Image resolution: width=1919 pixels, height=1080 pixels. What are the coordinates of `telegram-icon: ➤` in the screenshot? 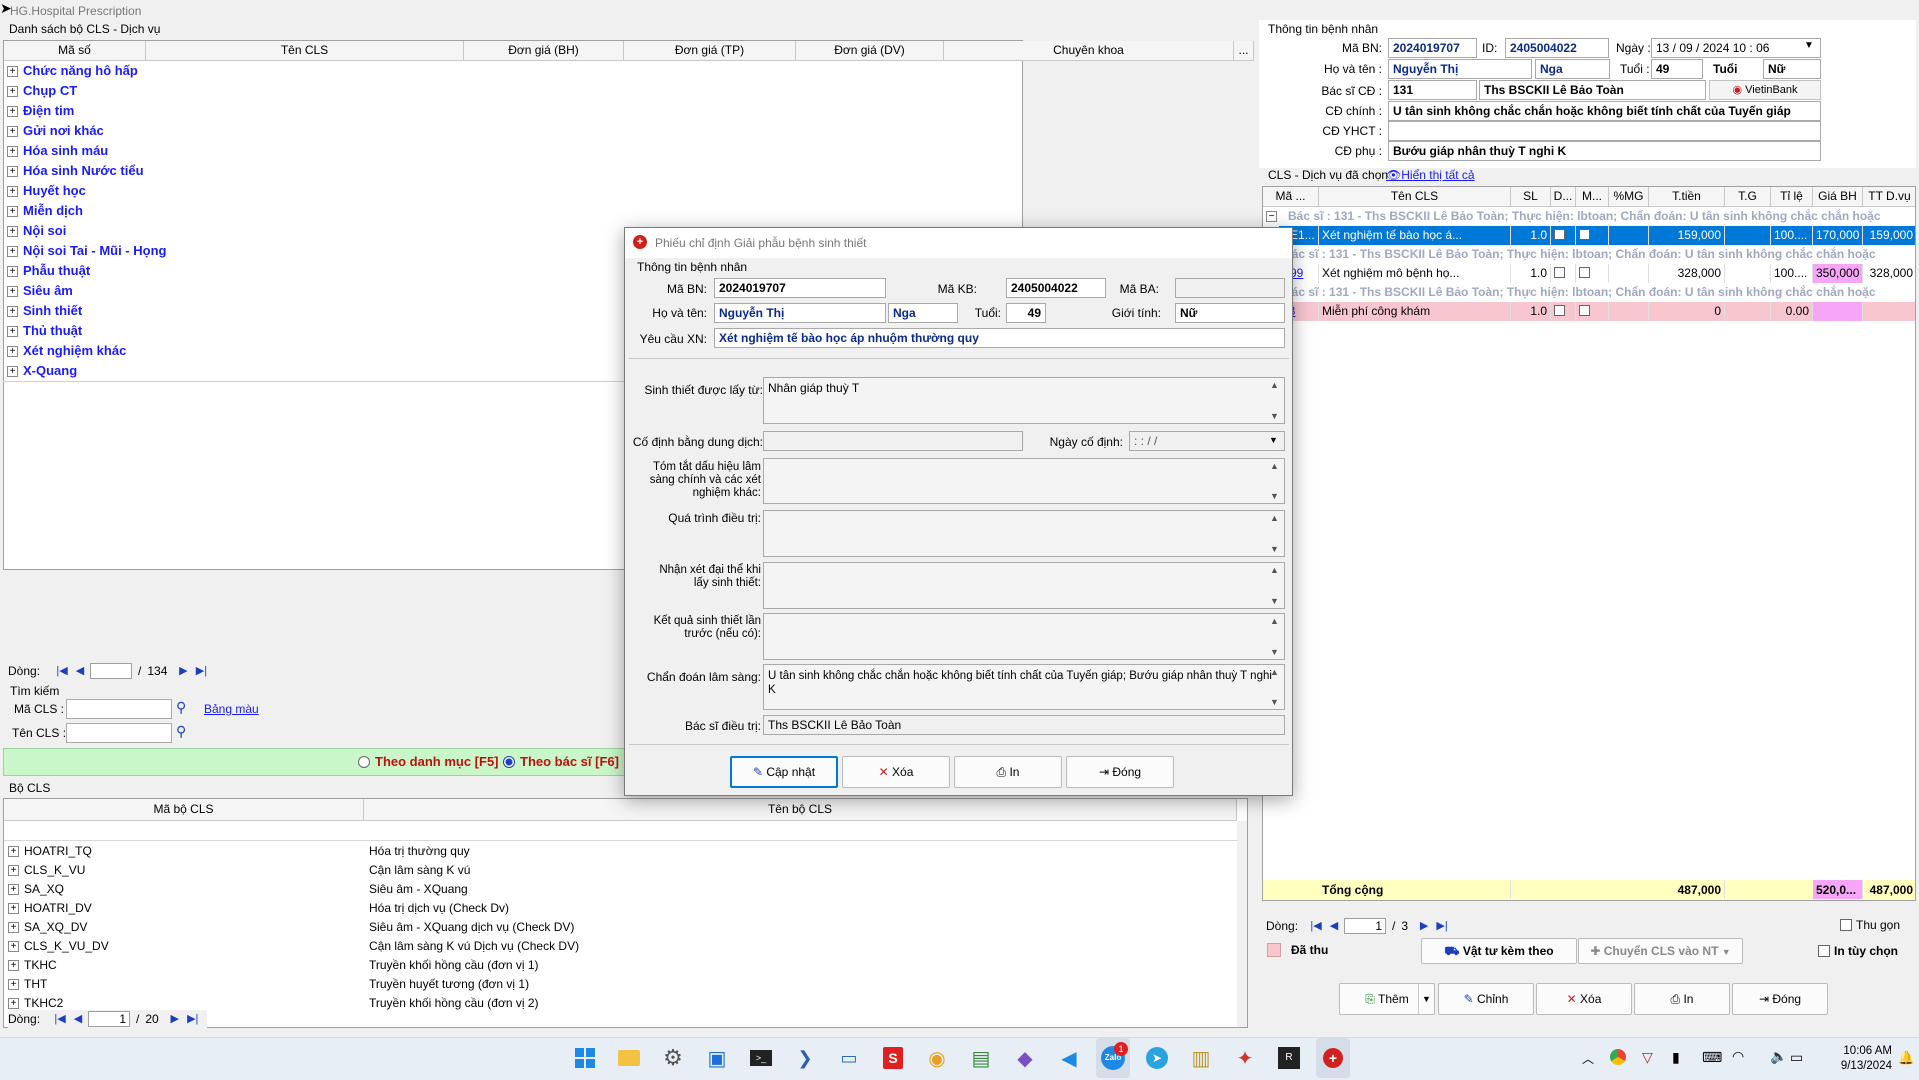 It's located at (1157, 1058).